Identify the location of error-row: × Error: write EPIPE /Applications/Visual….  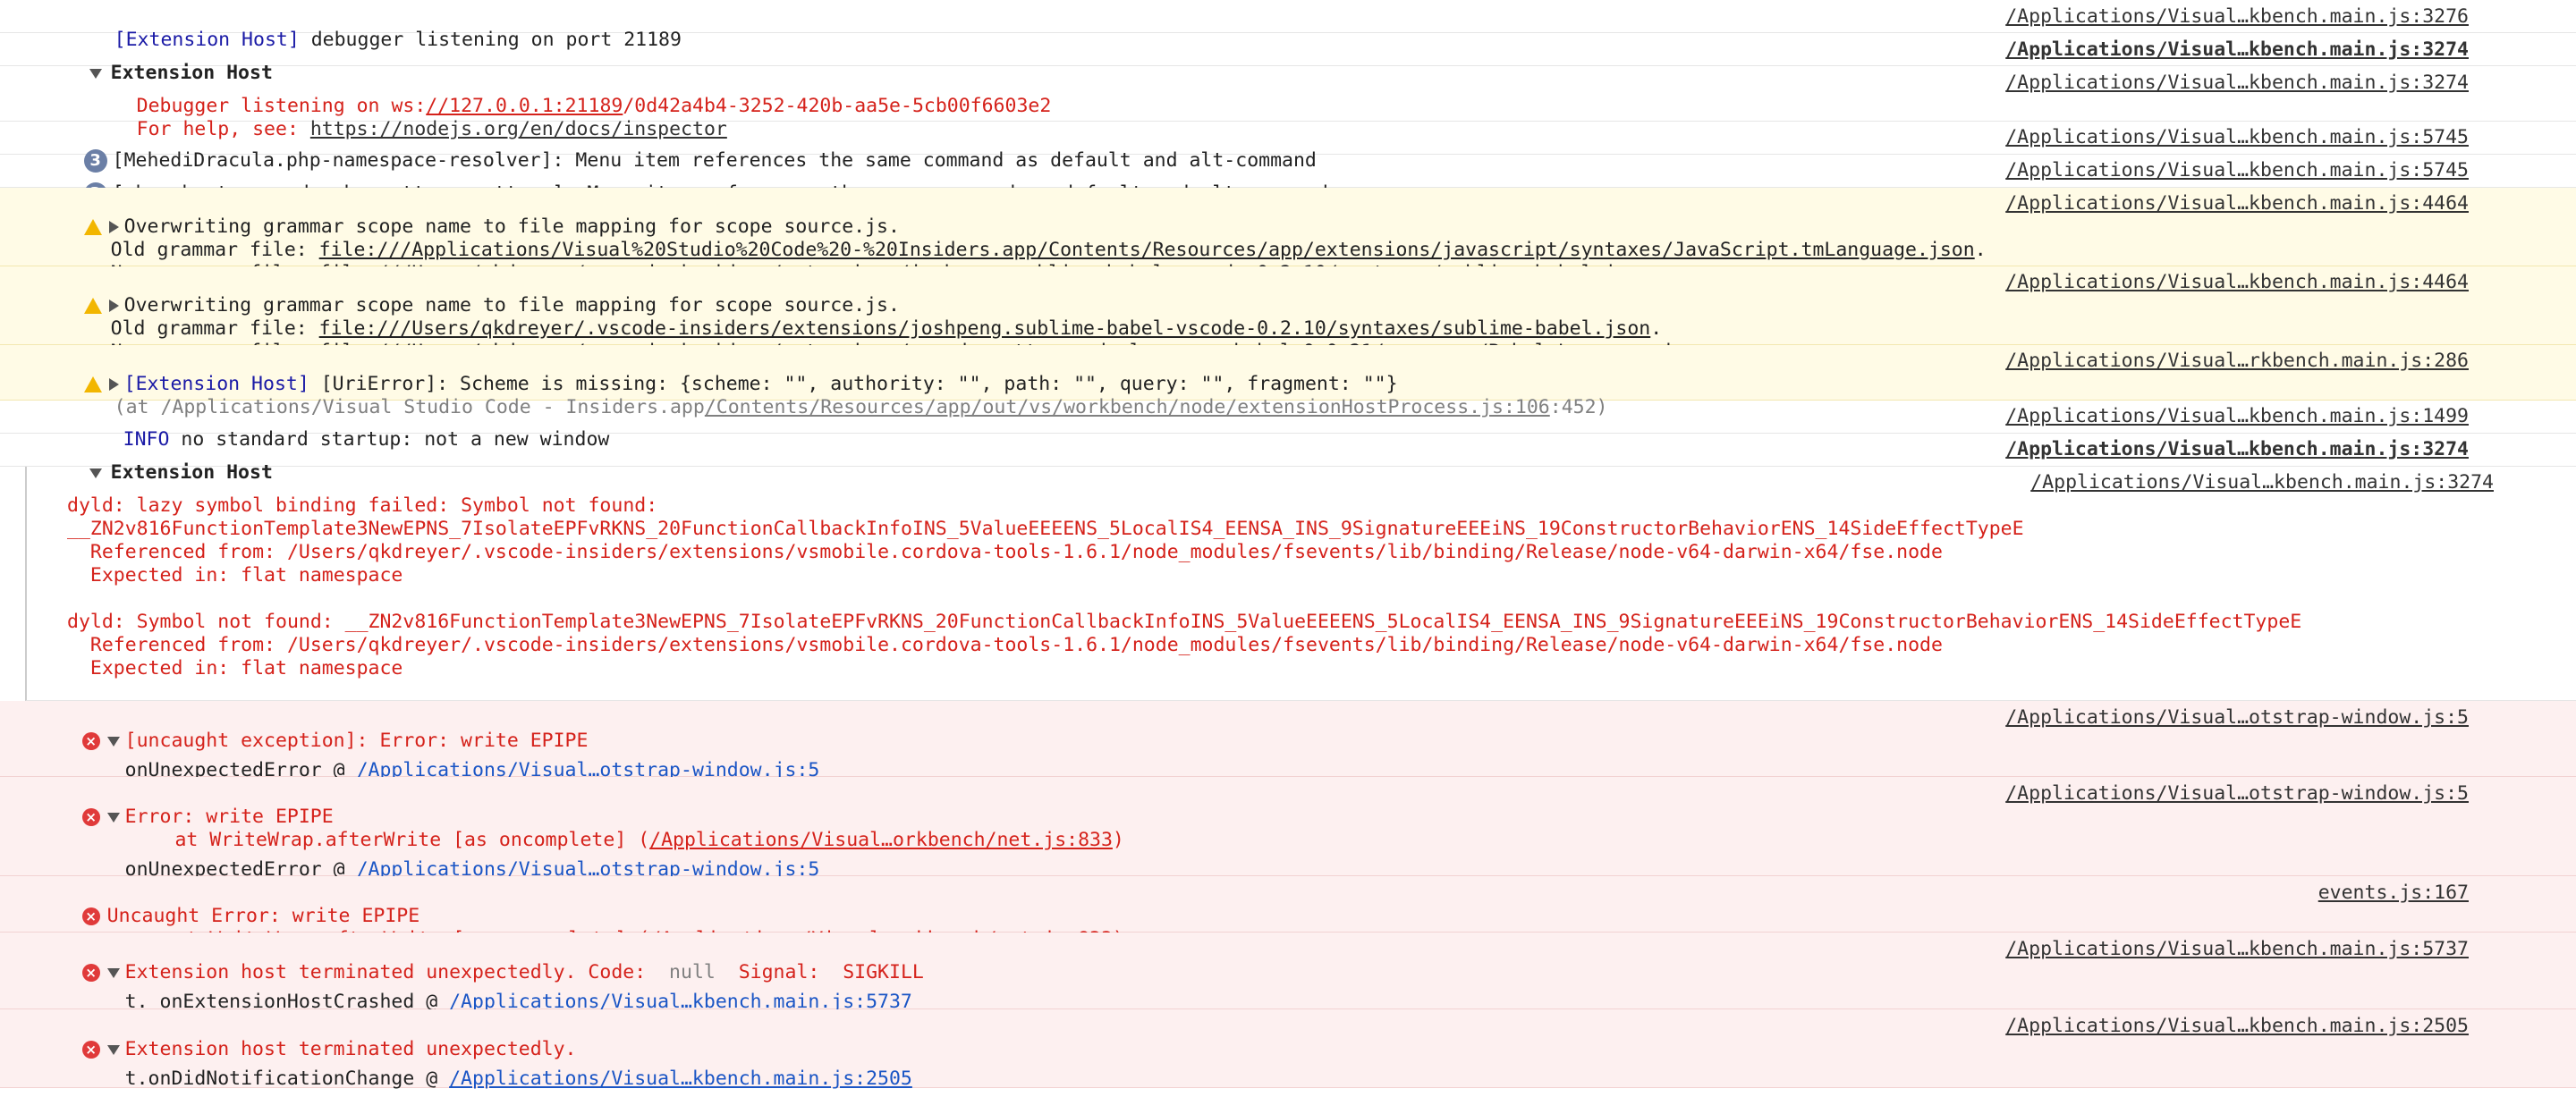
(1288, 829).